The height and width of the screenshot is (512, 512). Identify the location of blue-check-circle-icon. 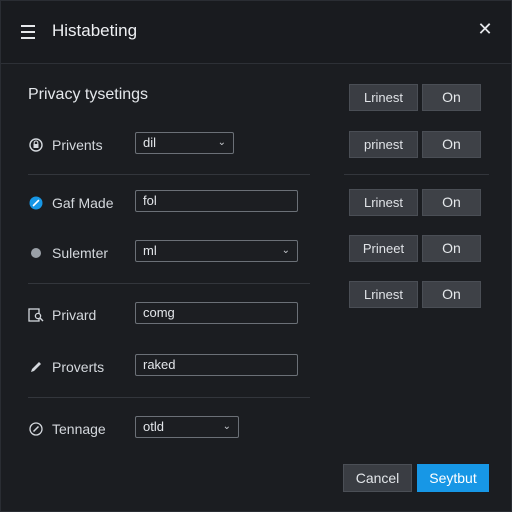
(36, 203).